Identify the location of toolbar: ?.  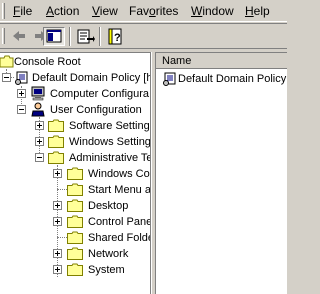
(143, 36).